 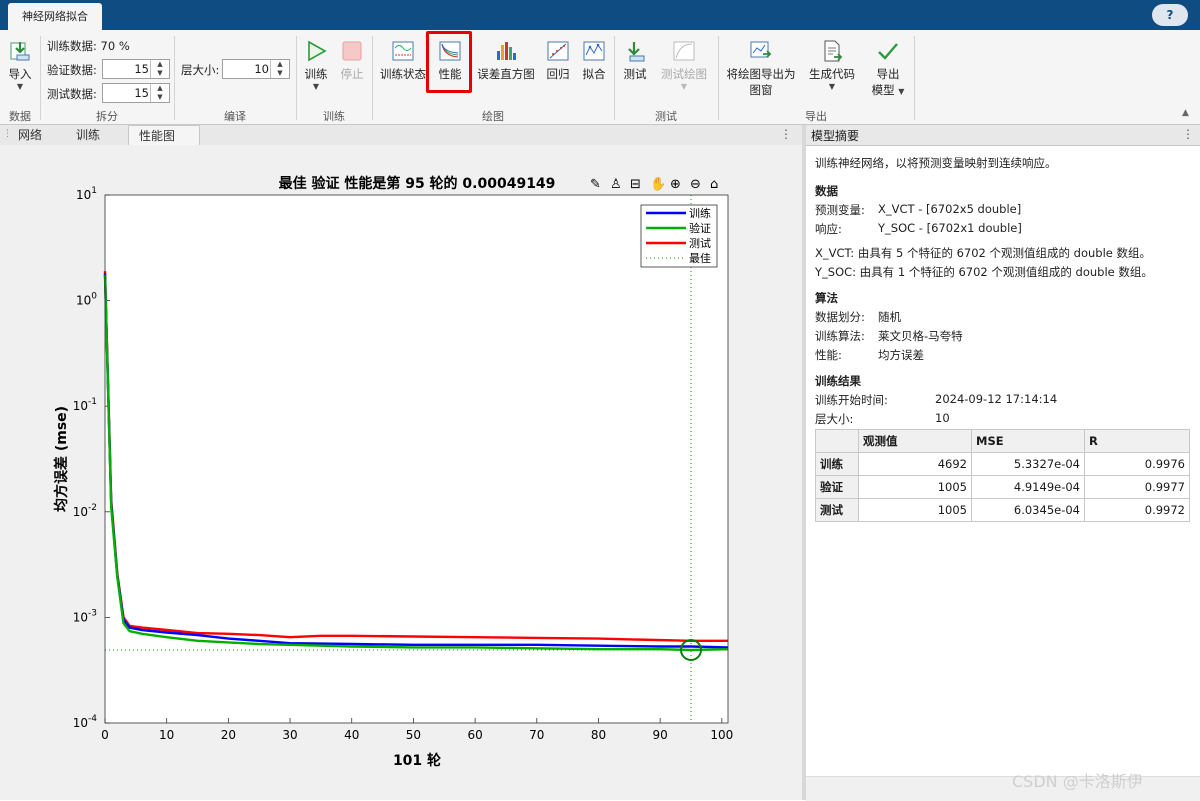 What do you see at coordinates (417, 760) in the screenshot?
I see `x-axis-label: 101 轮` at bounding box center [417, 760].